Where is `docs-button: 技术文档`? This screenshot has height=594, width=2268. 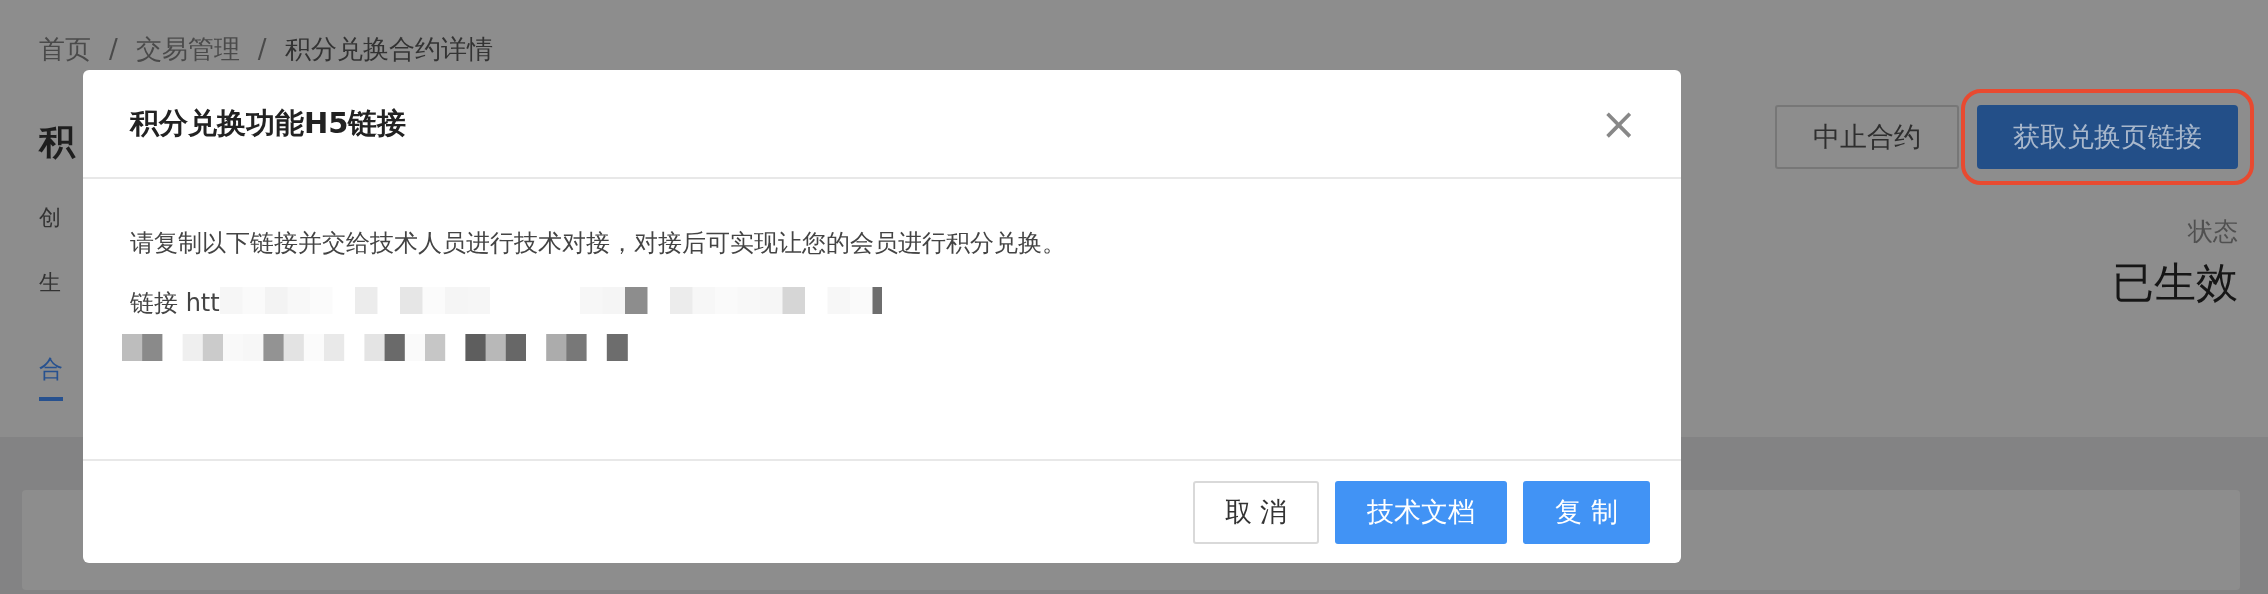
docs-button: 技术文档 is located at coordinates (1421, 512).